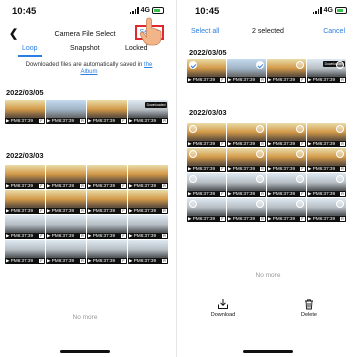  Describe the element at coordinates (136, 48) in the screenshot. I see `tab-locked: Locked` at that location.